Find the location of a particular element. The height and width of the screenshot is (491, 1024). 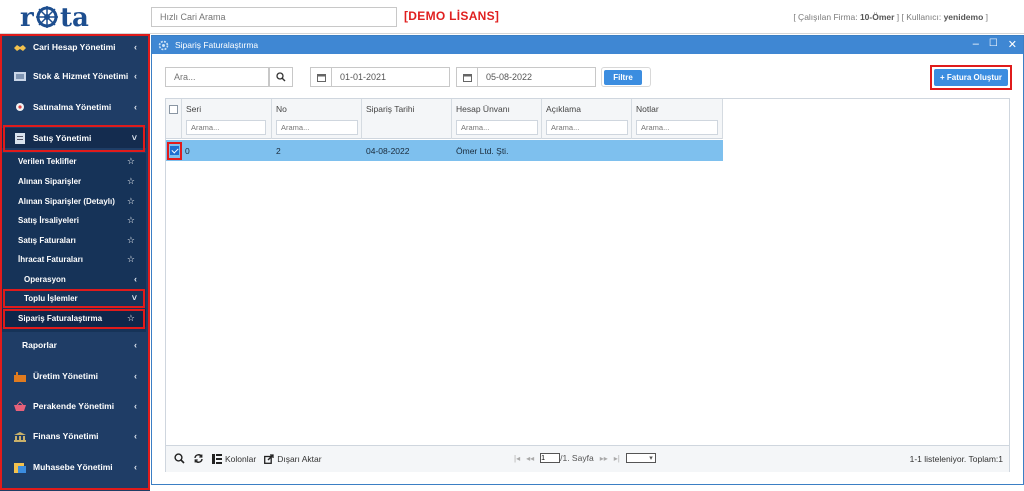

columns-button: Kolonlar is located at coordinates (234, 458).